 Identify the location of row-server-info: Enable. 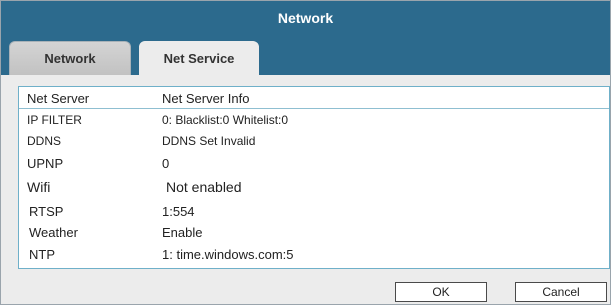
(182, 232).